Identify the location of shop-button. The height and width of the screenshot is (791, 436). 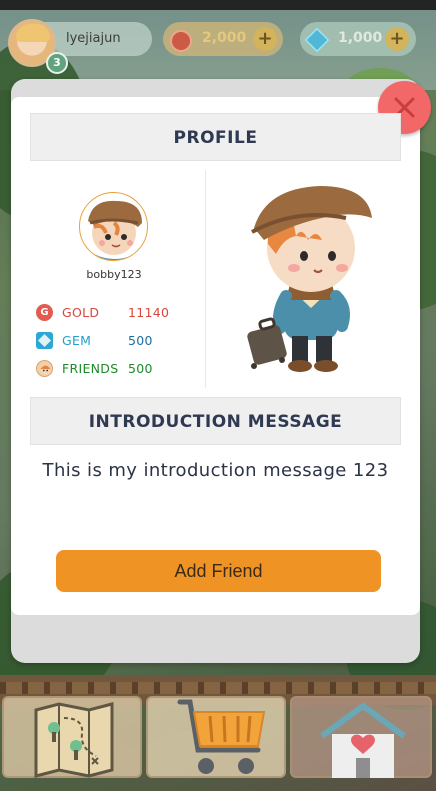
(216, 737).